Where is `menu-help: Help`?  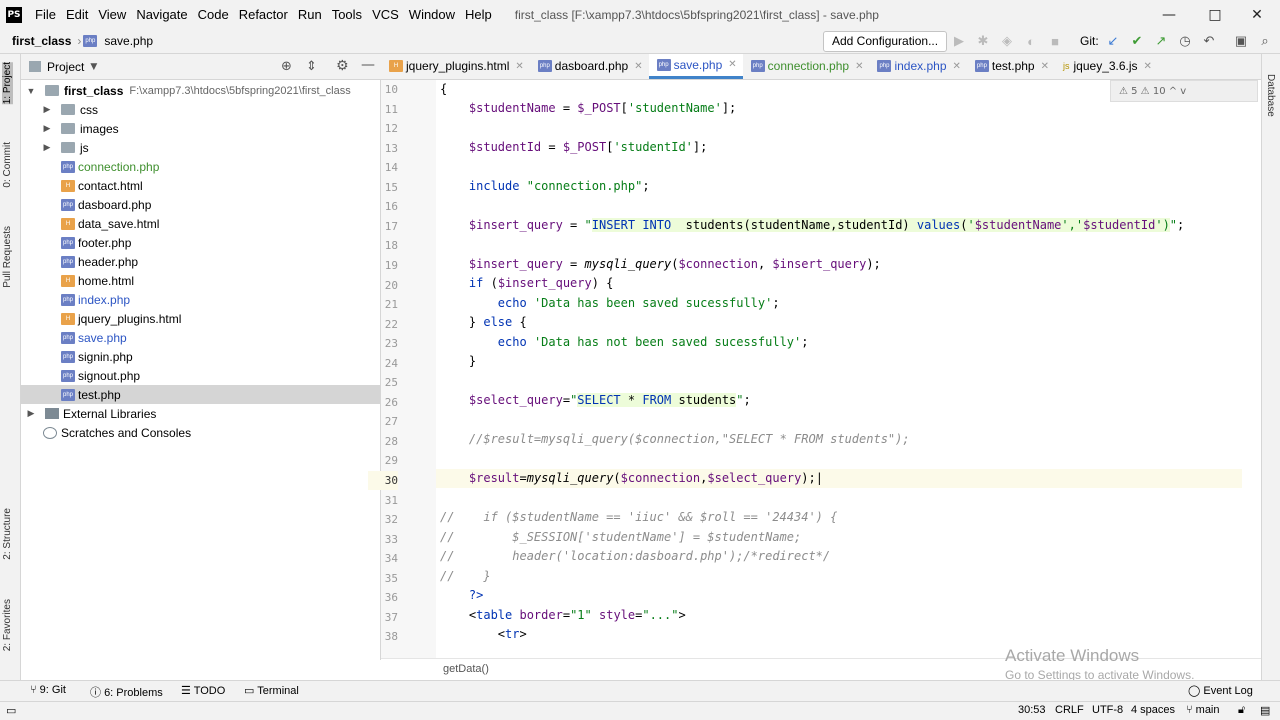
menu-help: Help is located at coordinates (478, 14).